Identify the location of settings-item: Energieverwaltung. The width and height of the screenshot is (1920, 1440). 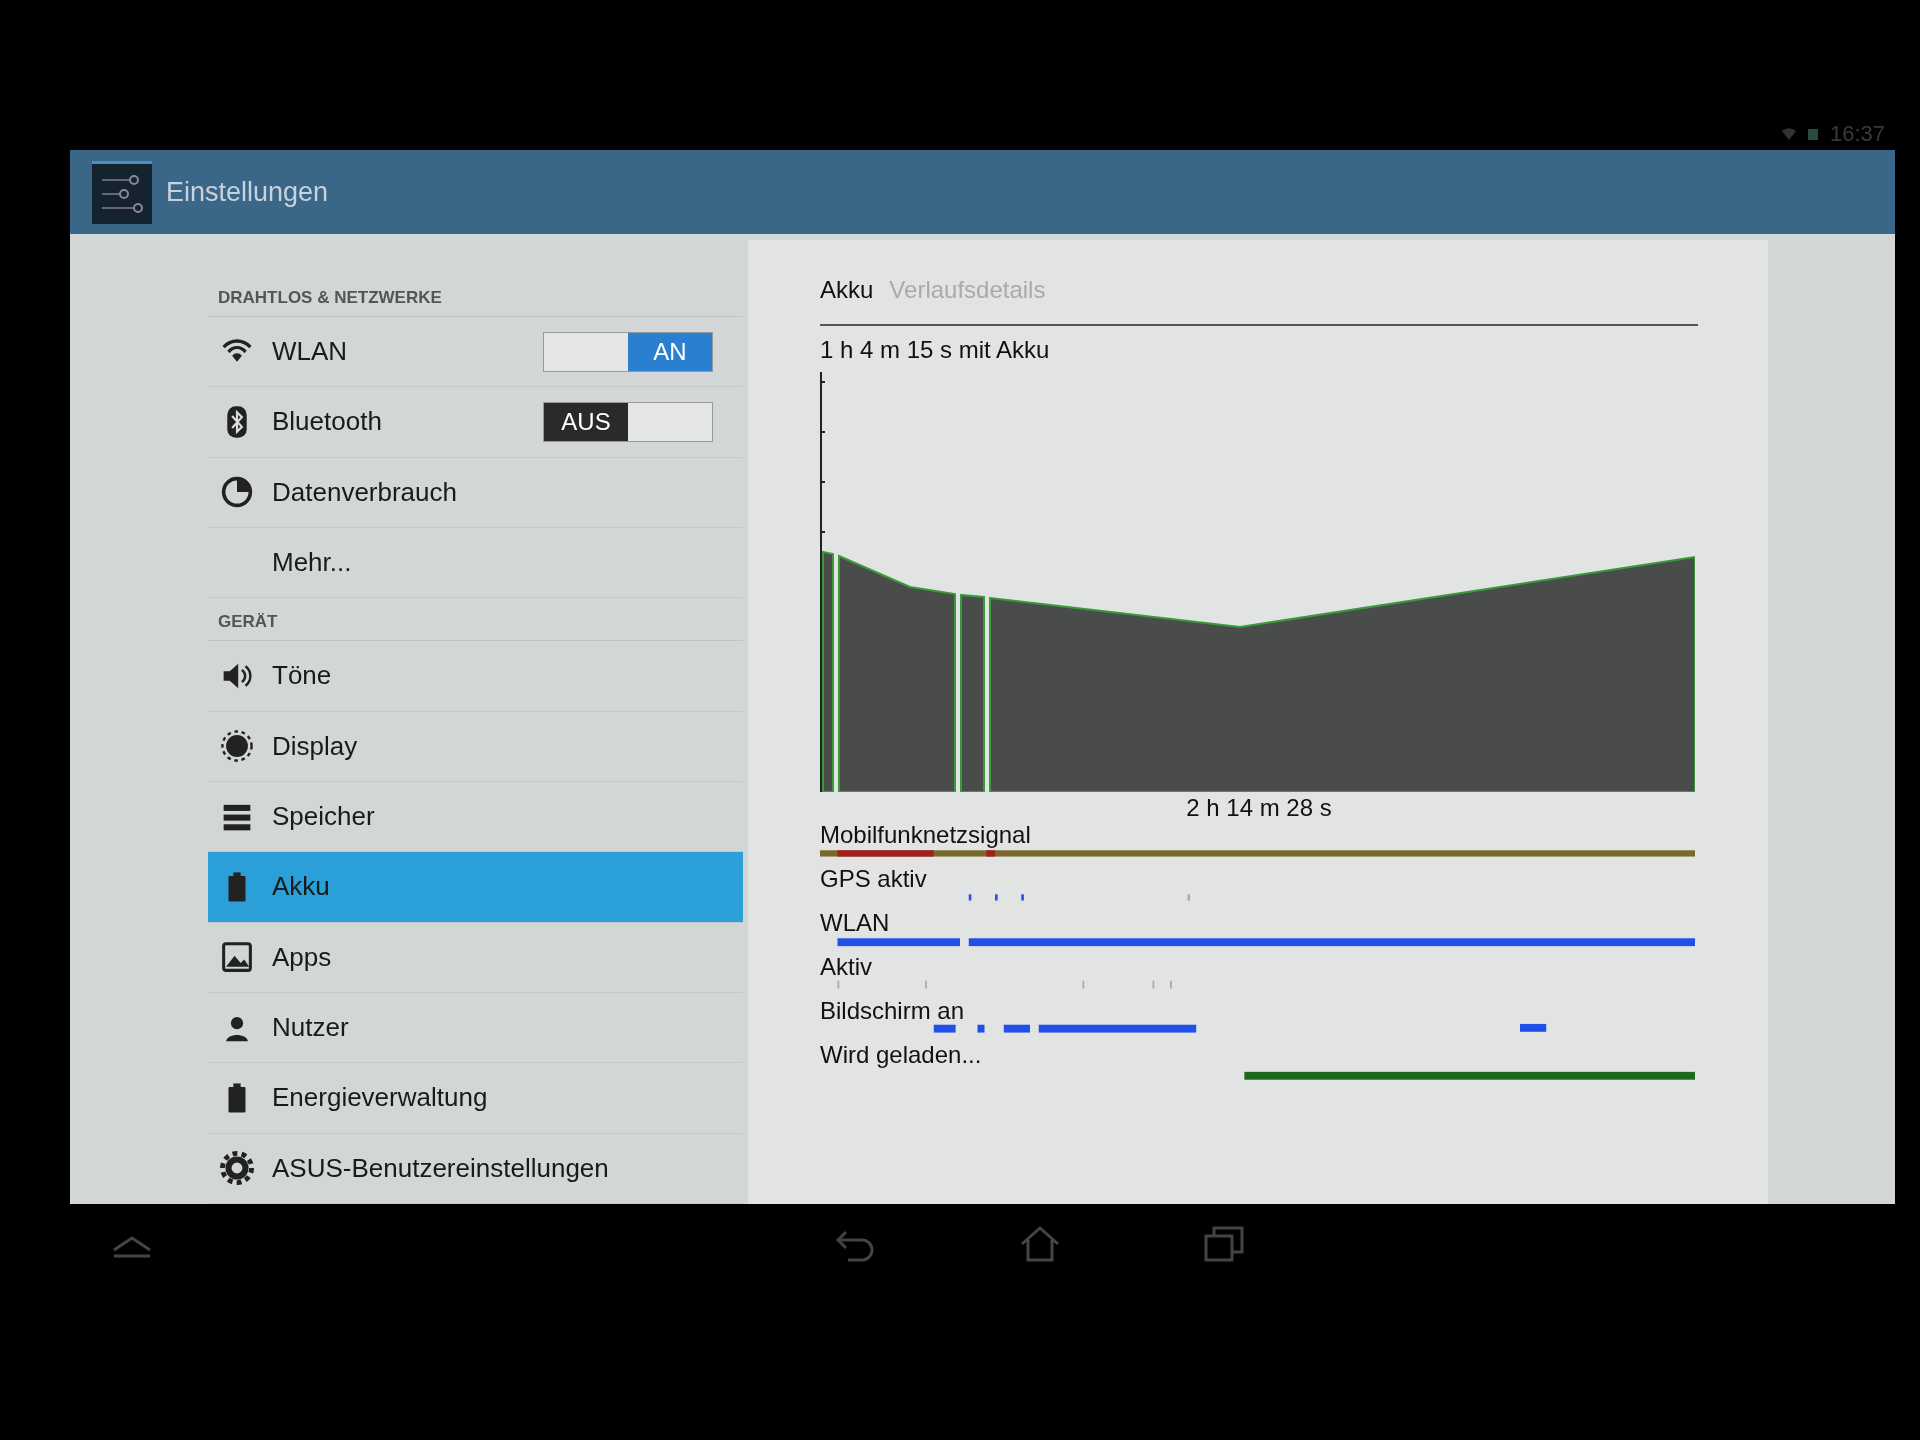
(475, 1098).